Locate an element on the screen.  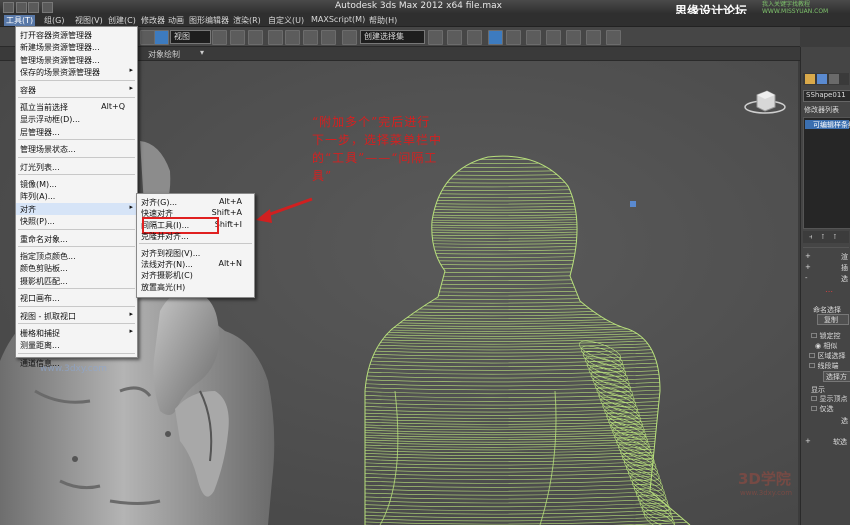
menu-6: 图形编辑器 is located at coordinates (209, 20).